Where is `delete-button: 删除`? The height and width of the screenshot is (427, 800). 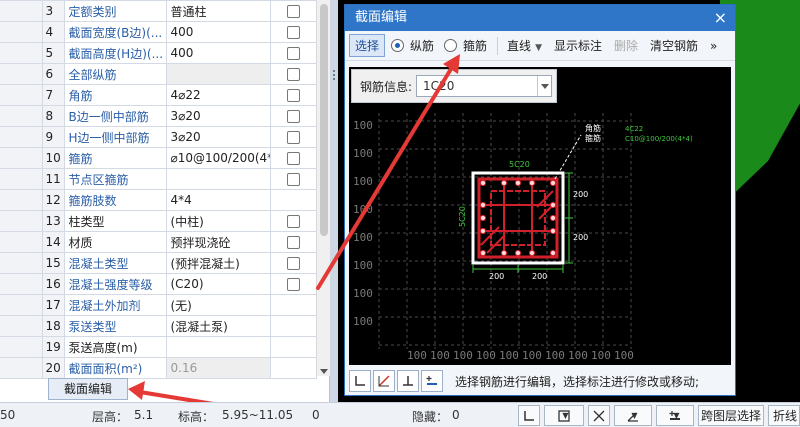 delete-button: 删除 is located at coordinates (626, 45).